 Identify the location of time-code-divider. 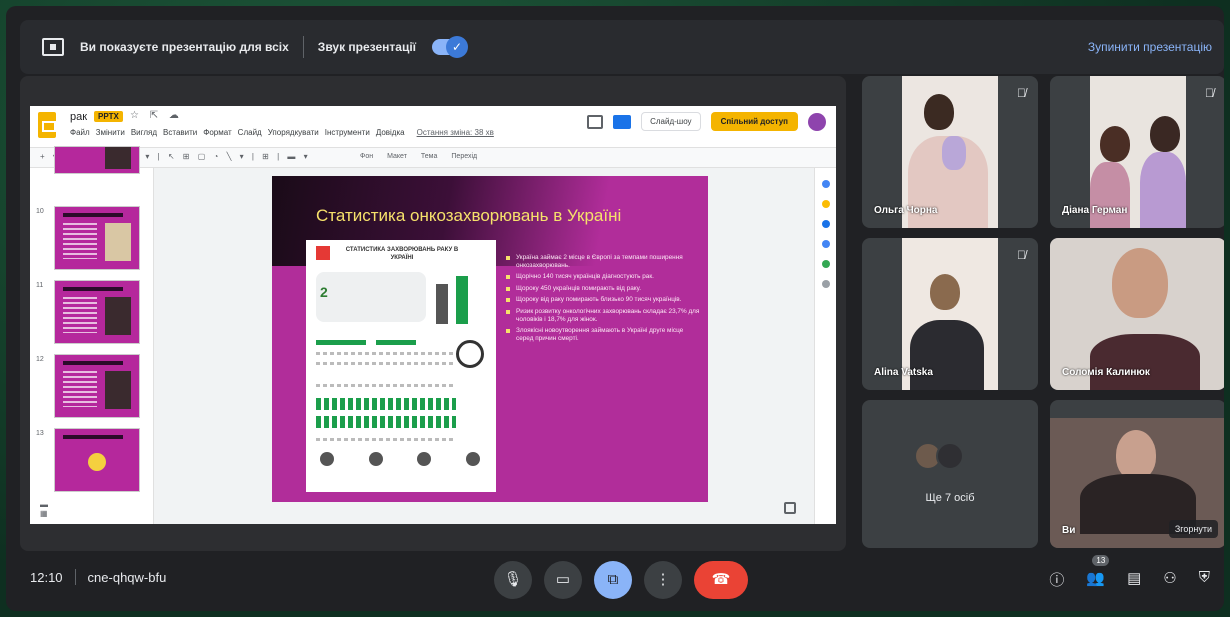
(75, 577).